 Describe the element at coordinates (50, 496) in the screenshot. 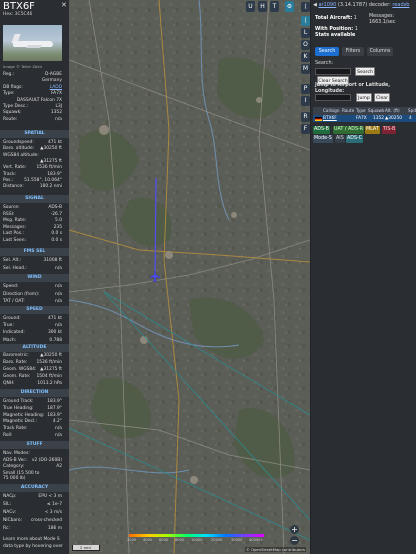

I see `info-row-value: EPU < 3 m` at that location.